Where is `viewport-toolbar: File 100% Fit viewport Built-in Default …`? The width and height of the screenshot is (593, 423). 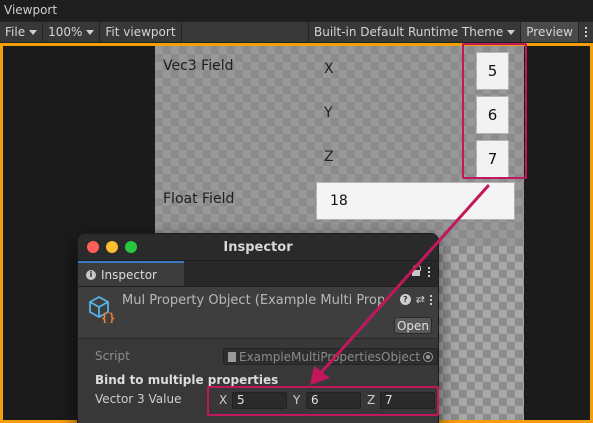
viewport-toolbar: File 100% Fit viewport Built-in Default … is located at coordinates (296, 32).